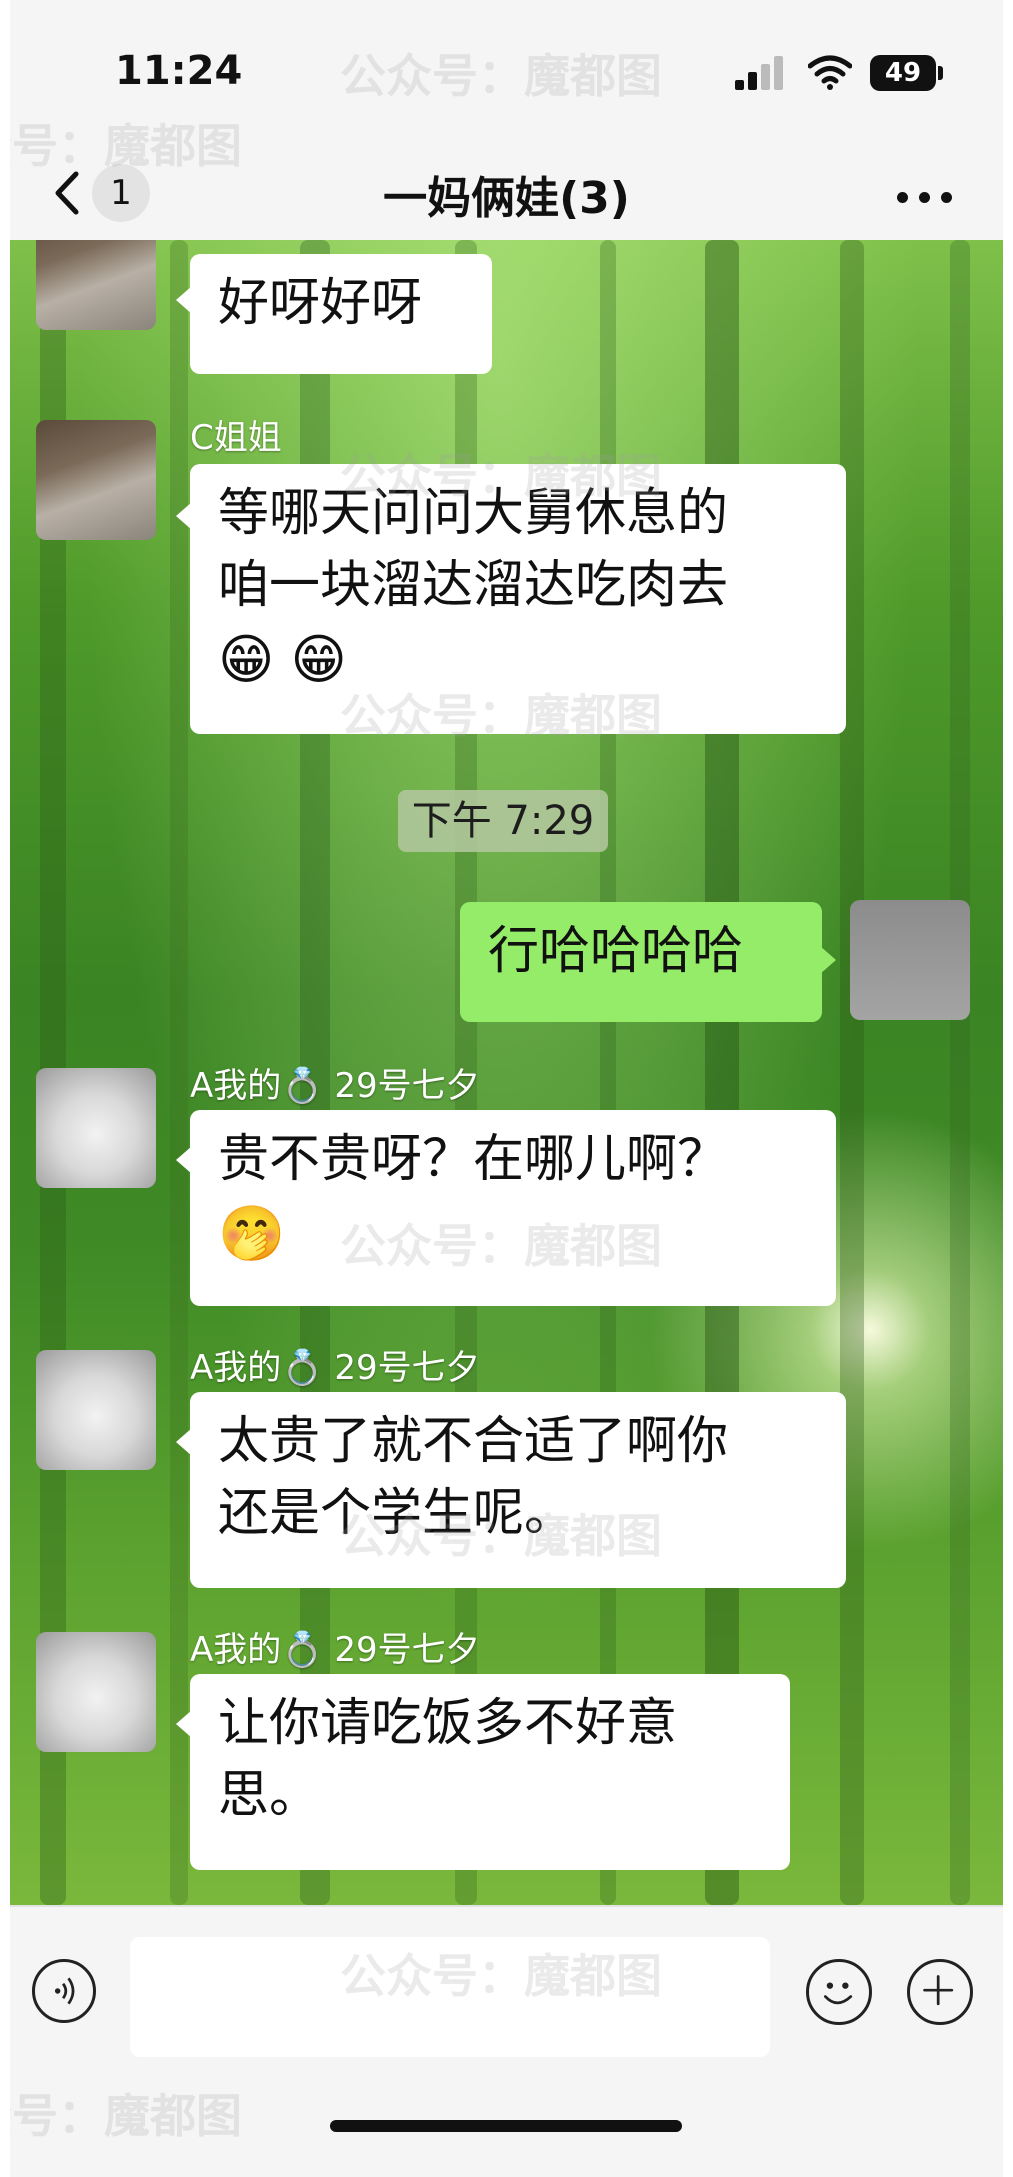  I want to click on message-text: 太贵了就不合适了啊你, so click(473, 1441).